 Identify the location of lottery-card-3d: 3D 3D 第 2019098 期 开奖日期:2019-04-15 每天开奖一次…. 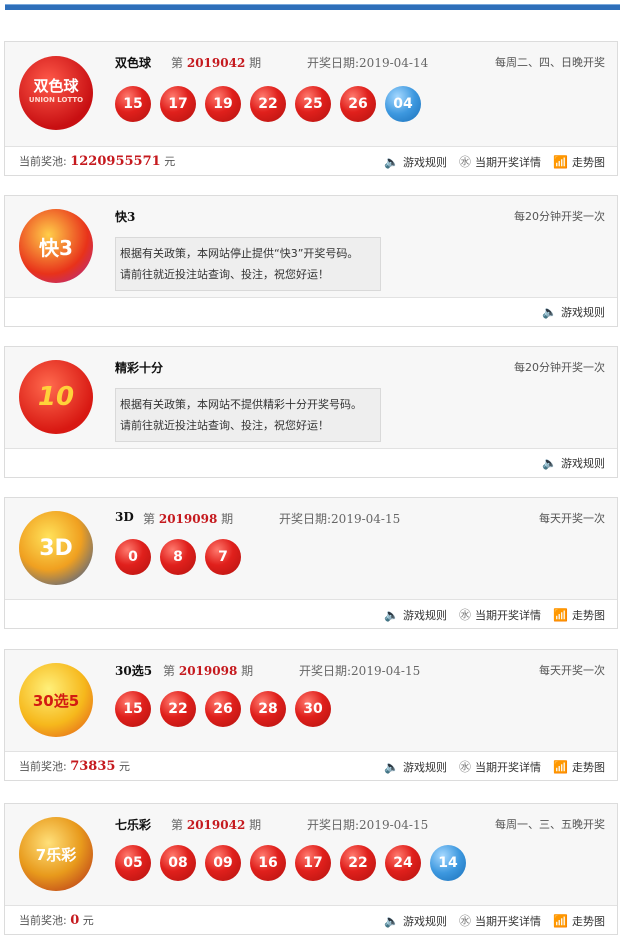
(311, 563).